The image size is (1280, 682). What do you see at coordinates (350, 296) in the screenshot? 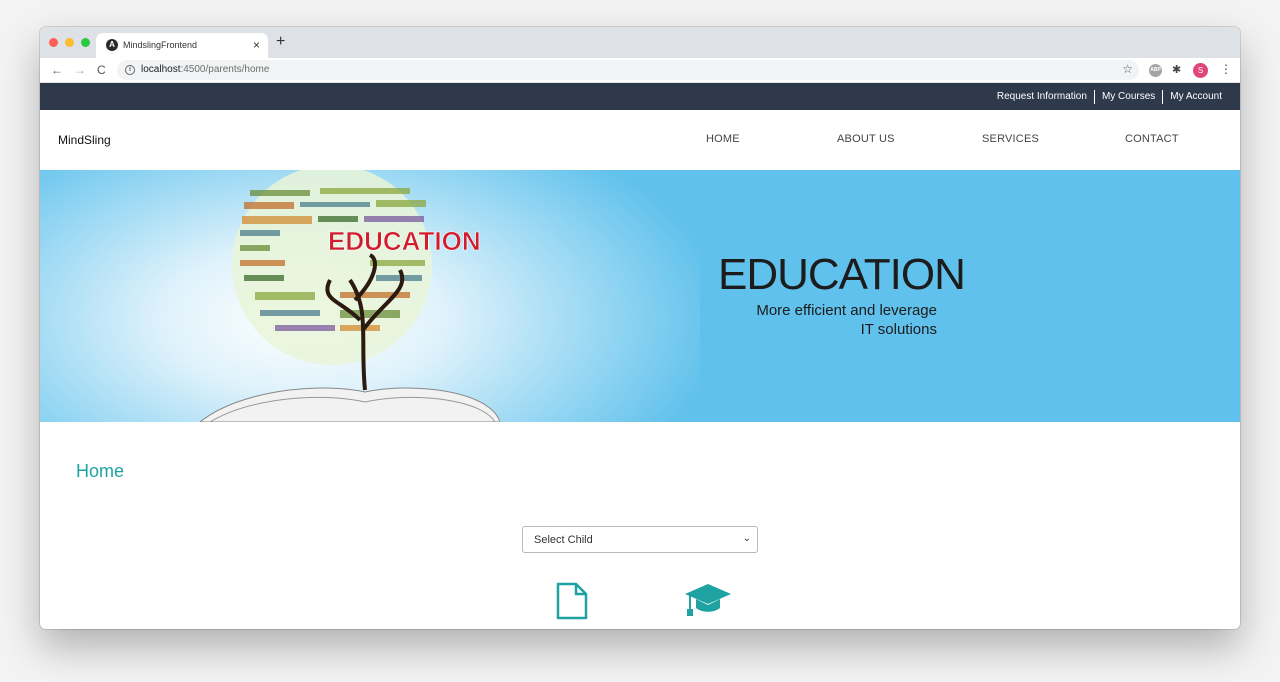
I see `education-tree-image: EDUCATION` at bounding box center [350, 296].